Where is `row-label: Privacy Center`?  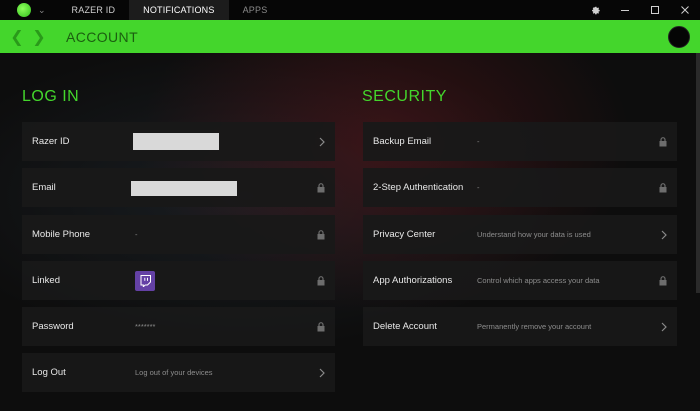
row-label: Privacy Center is located at coordinates (404, 234).